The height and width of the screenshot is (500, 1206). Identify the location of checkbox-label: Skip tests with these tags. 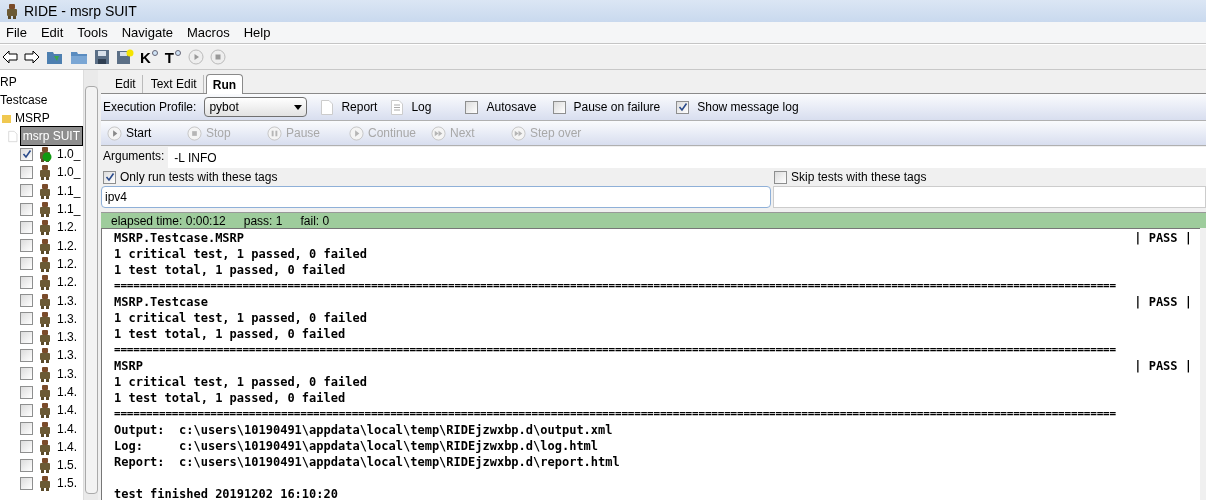
(859, 177).